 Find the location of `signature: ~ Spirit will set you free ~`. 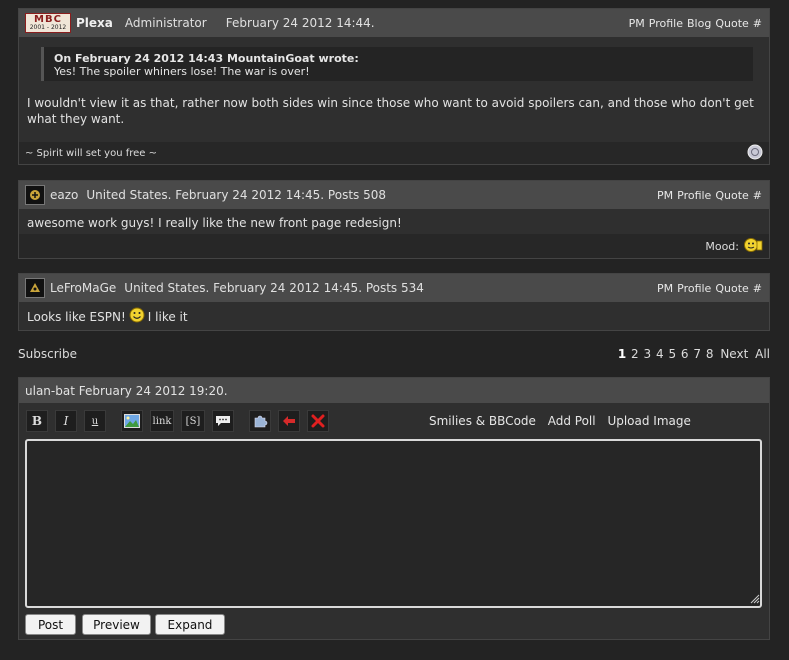

signature: ~ Spirit will set you free ~ is located at coordinates (91, 153).